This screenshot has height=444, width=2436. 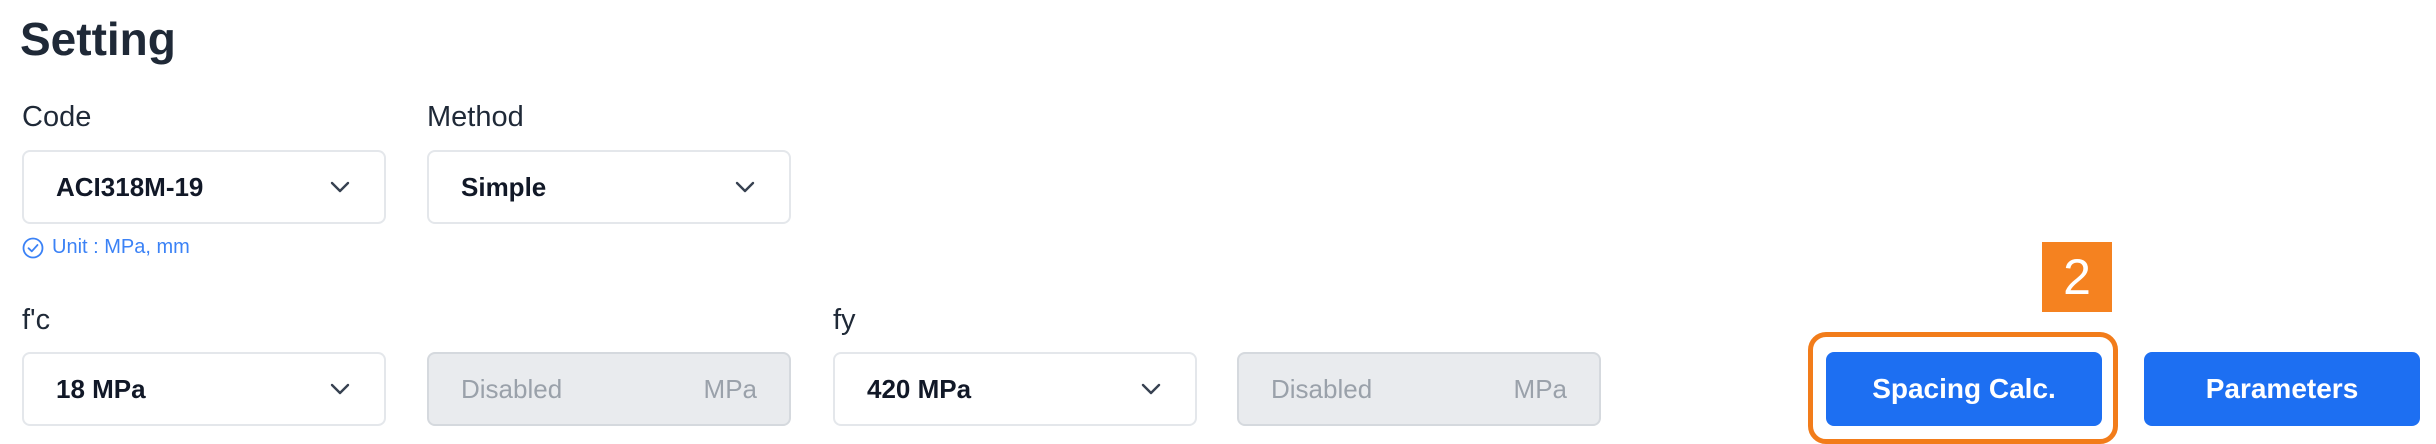 I want to click on check-circle-icon, so click(x=33, y=248).